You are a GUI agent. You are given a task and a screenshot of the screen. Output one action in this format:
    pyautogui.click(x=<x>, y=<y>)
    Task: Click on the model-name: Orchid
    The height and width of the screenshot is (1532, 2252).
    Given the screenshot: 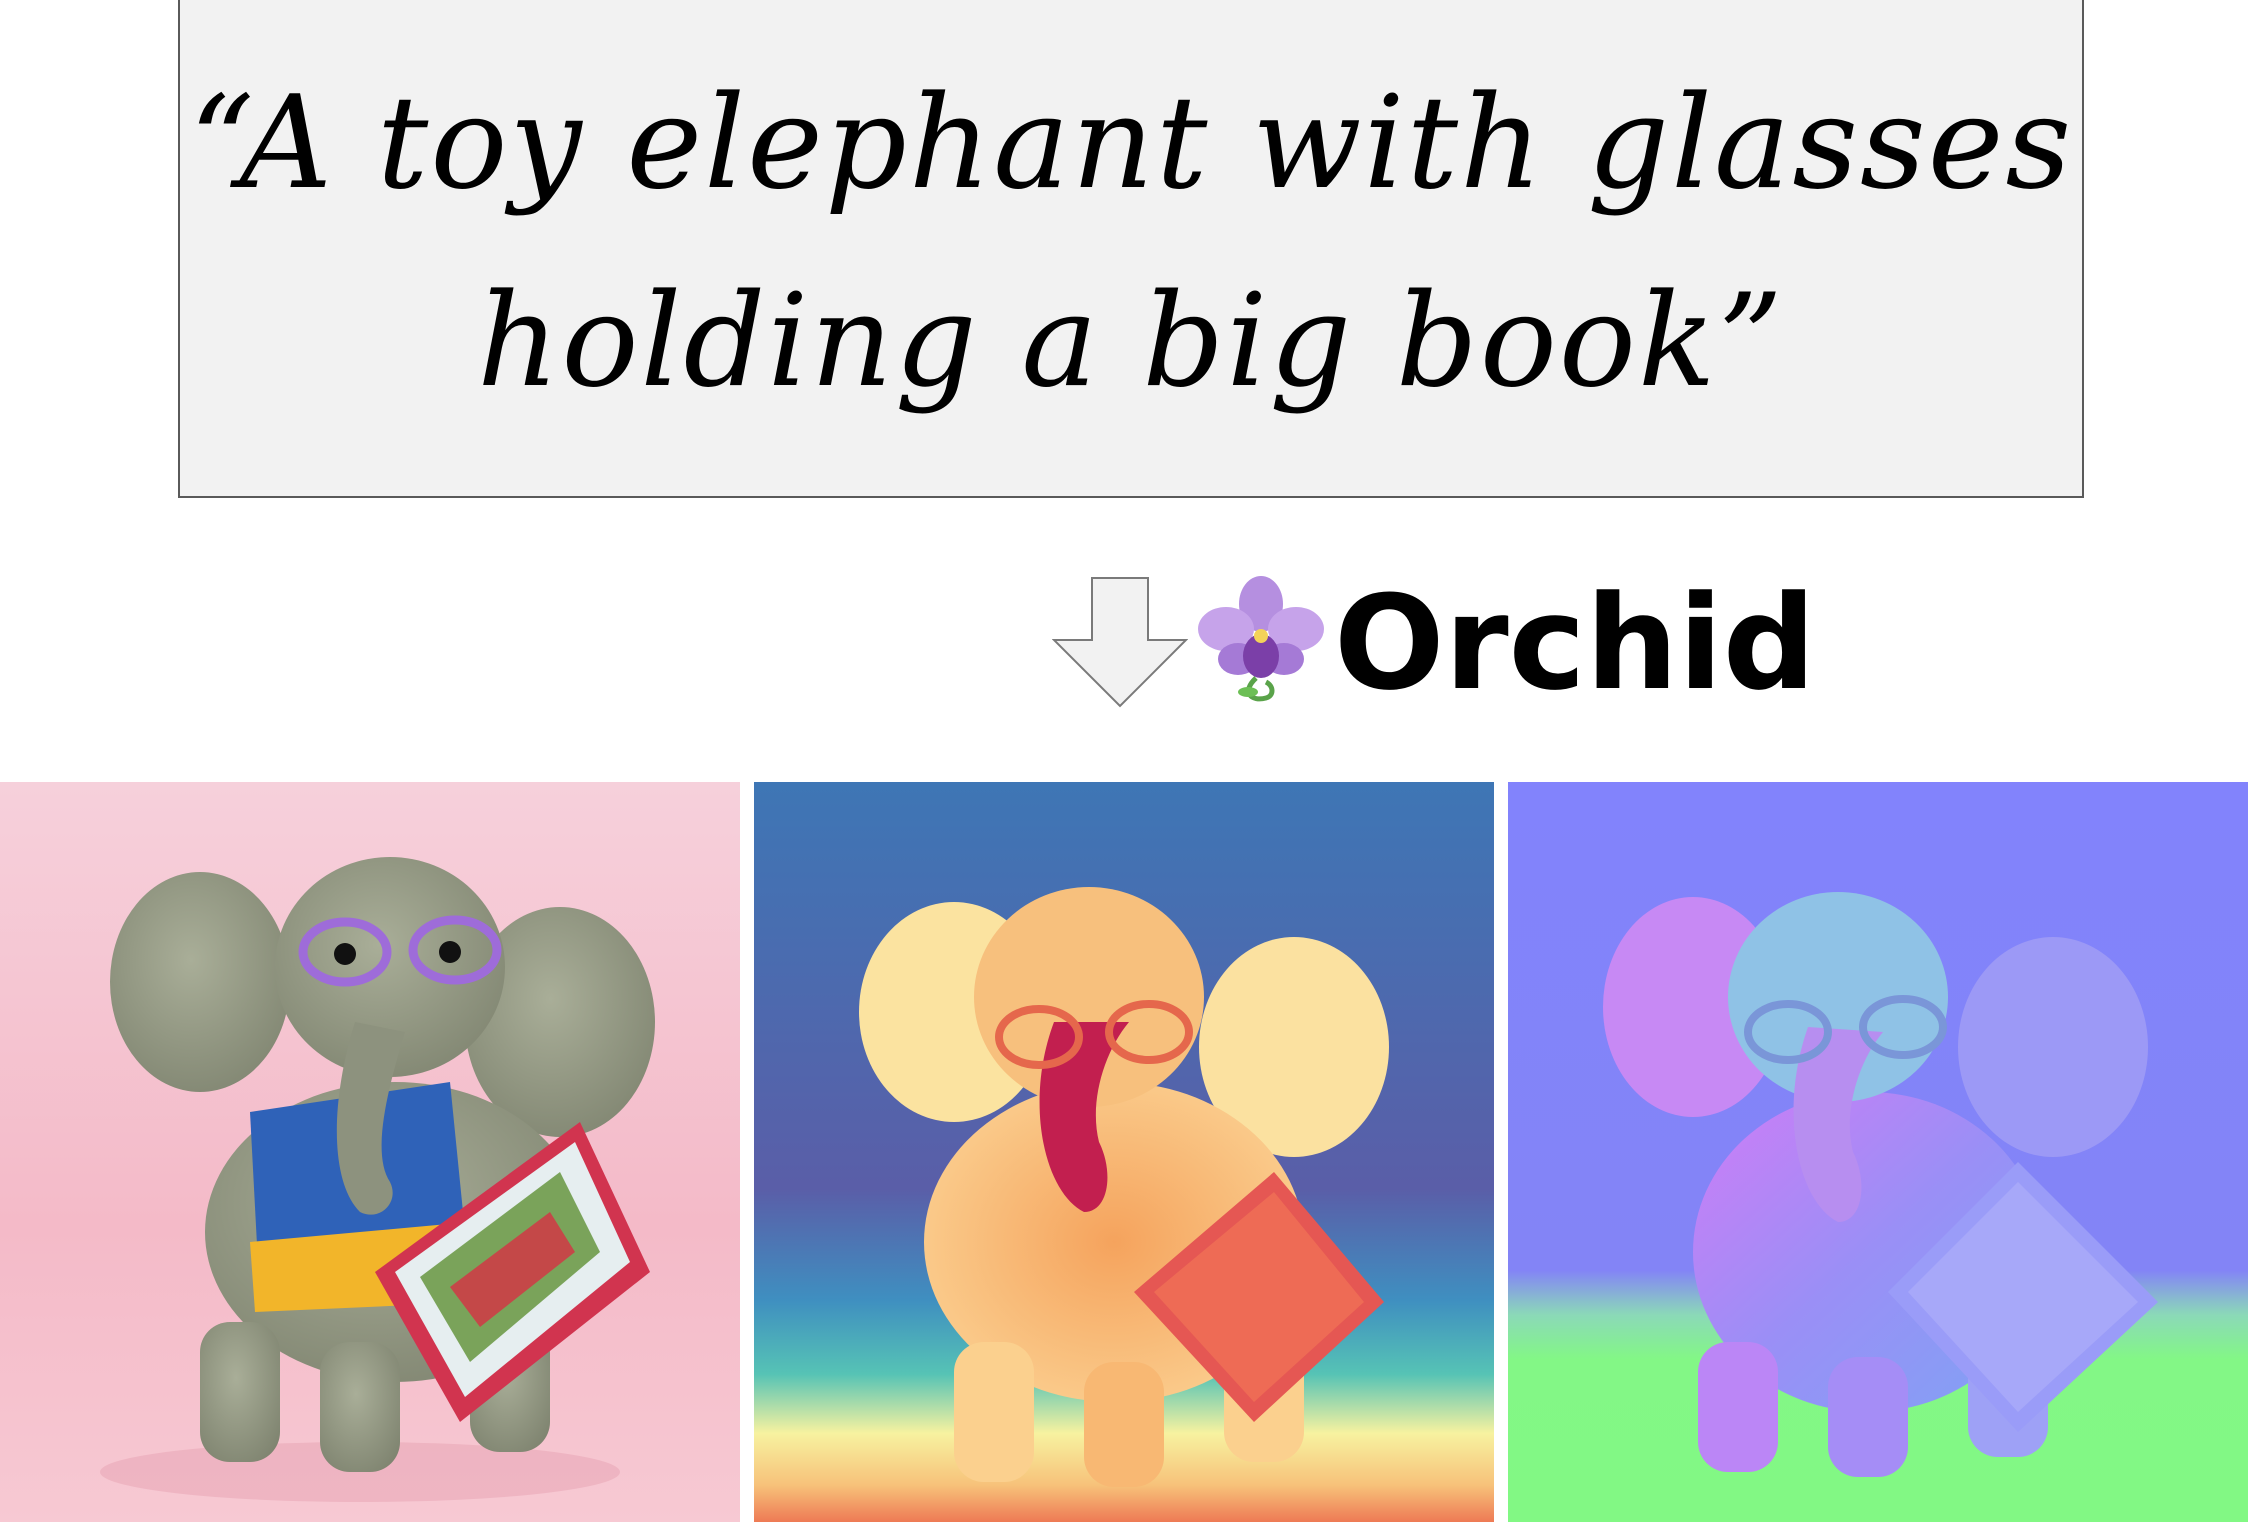 What is the action you would take?
    pyautogui.click(x=1575, y=643)
    